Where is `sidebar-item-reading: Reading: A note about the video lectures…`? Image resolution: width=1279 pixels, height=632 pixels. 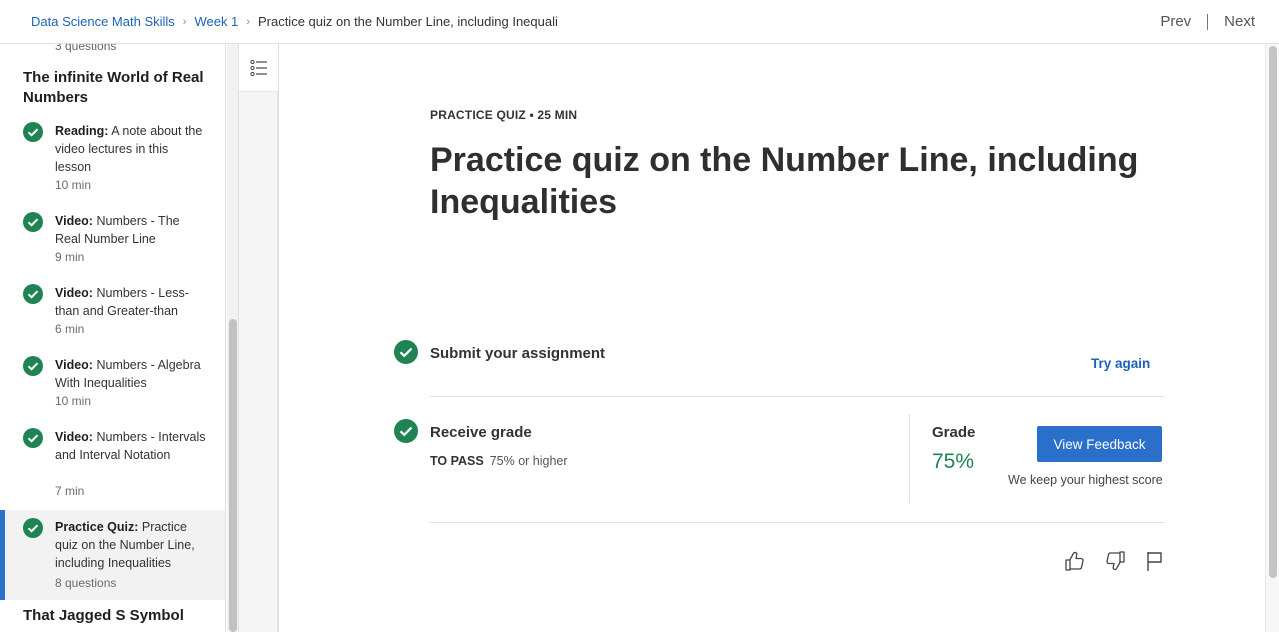
sidebar-item-reading: Reading: A note about the video lectures… is located at coordinates (112, 160).